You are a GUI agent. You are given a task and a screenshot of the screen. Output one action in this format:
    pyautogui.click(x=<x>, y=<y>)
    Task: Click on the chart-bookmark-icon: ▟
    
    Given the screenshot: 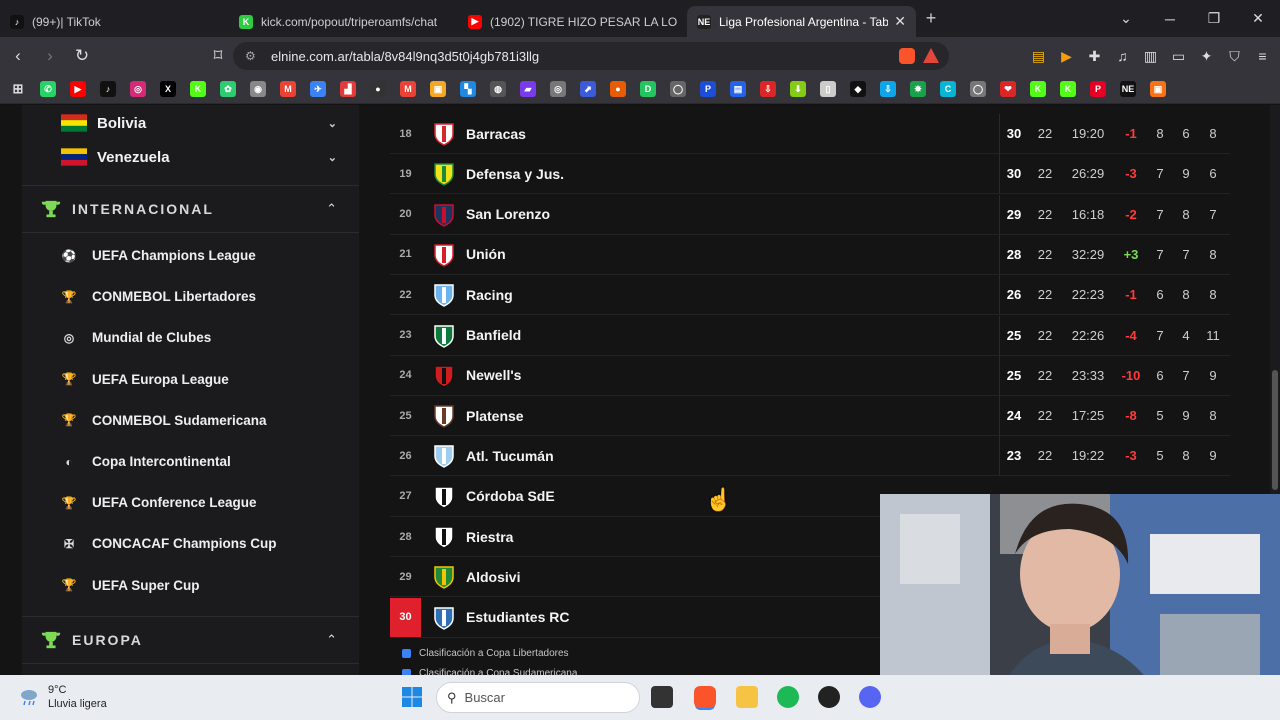 What is the action you would take?
    pyautogui.click(x=348, y=89)
    